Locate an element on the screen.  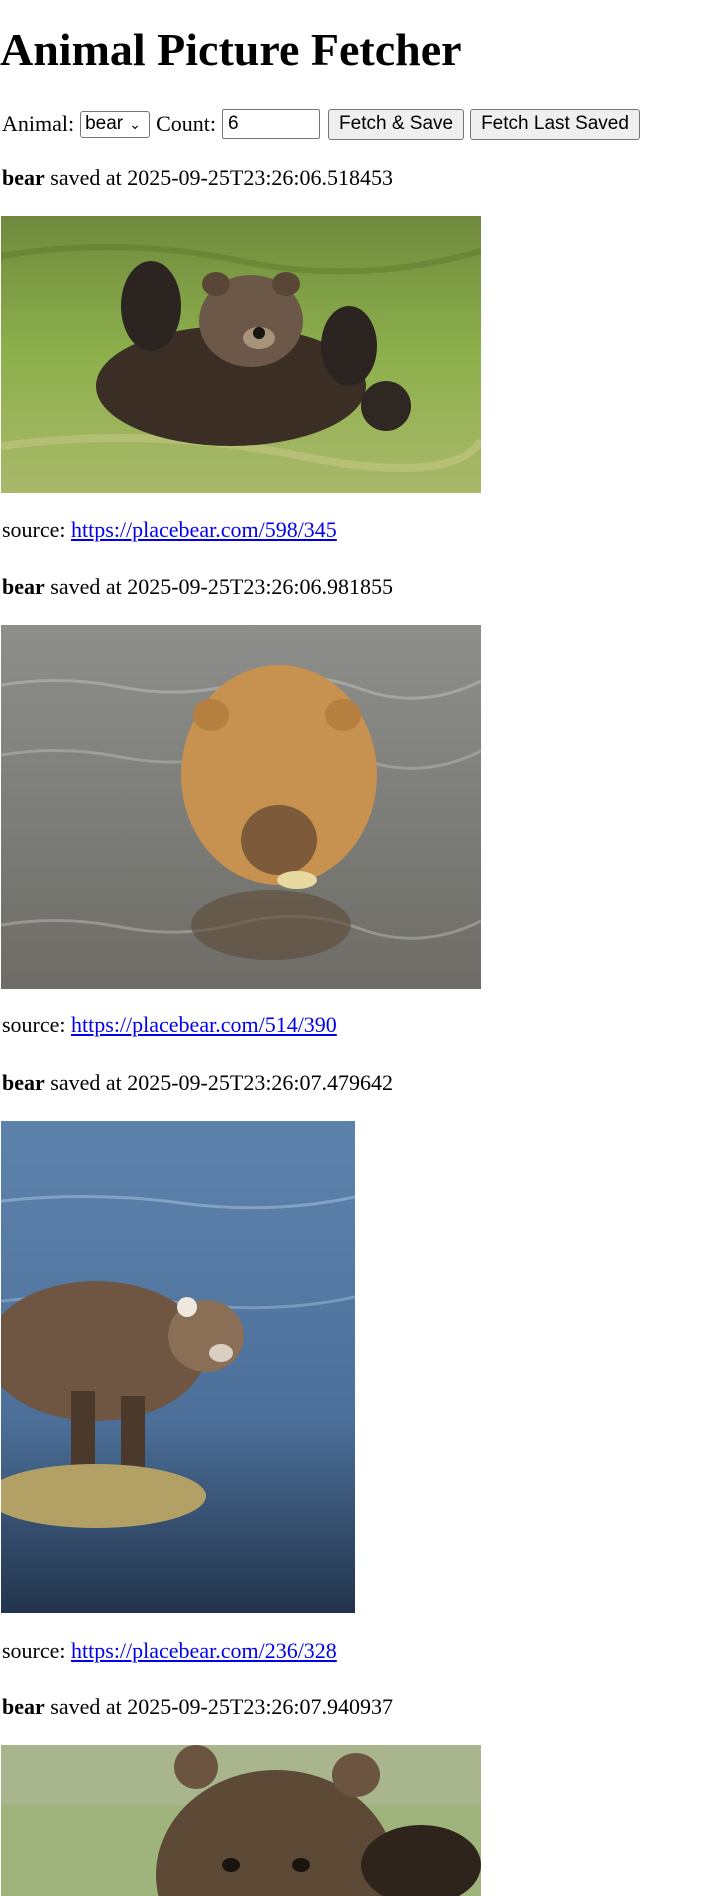
result-caption: bear saved at 2025-09-25T23:26:06.518453 is located at coordinates (197, 178).